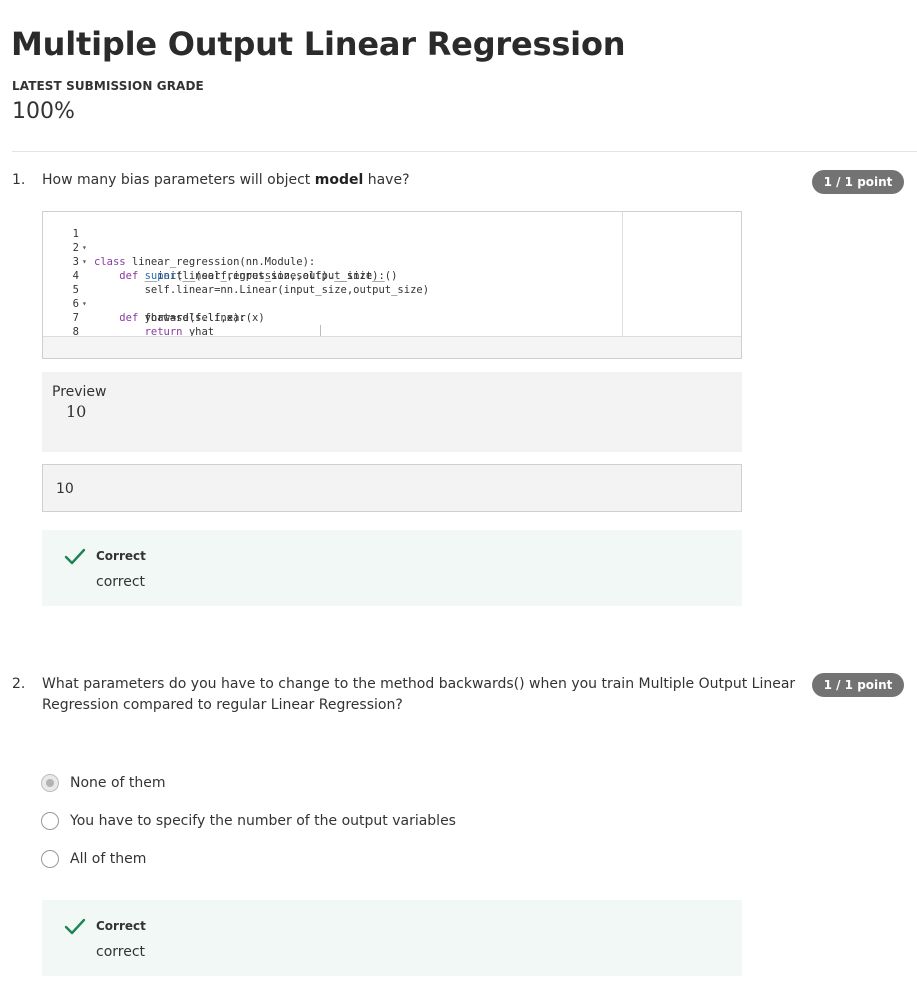 Image resolution: width=917 pixels, height=983 pixels. What do you see at coordinates (79, 392) in the screenshot?
I see `preview-label: Preview` at bounding box center [79, 392].